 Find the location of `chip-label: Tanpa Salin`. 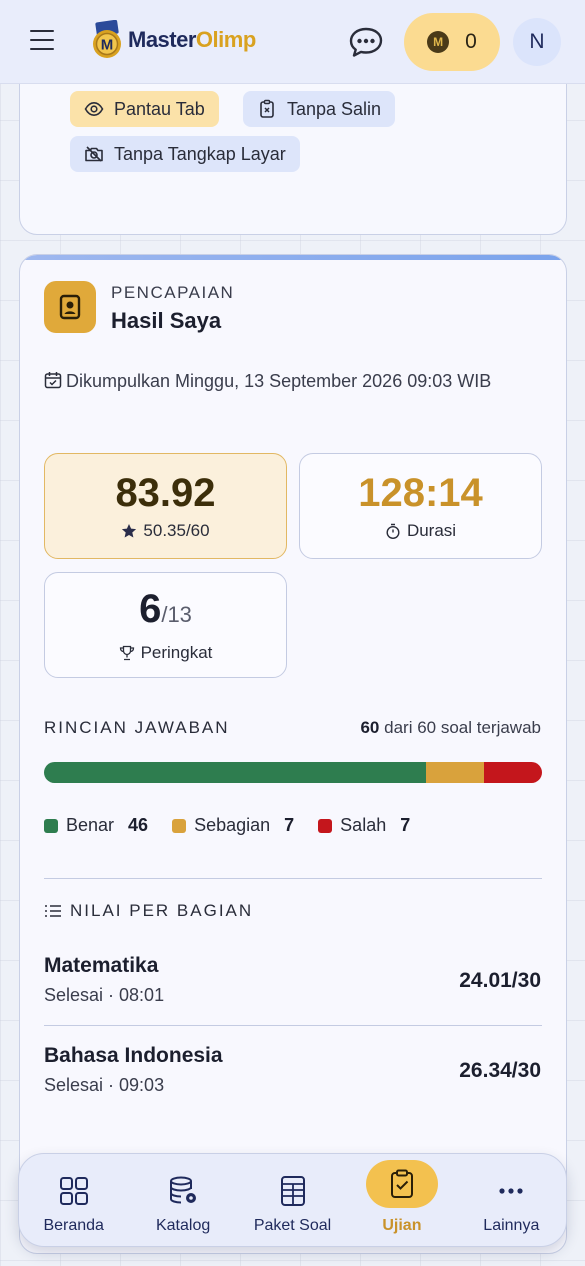

chip-label: Tanpa Salin is located at coordinates (334, 108).